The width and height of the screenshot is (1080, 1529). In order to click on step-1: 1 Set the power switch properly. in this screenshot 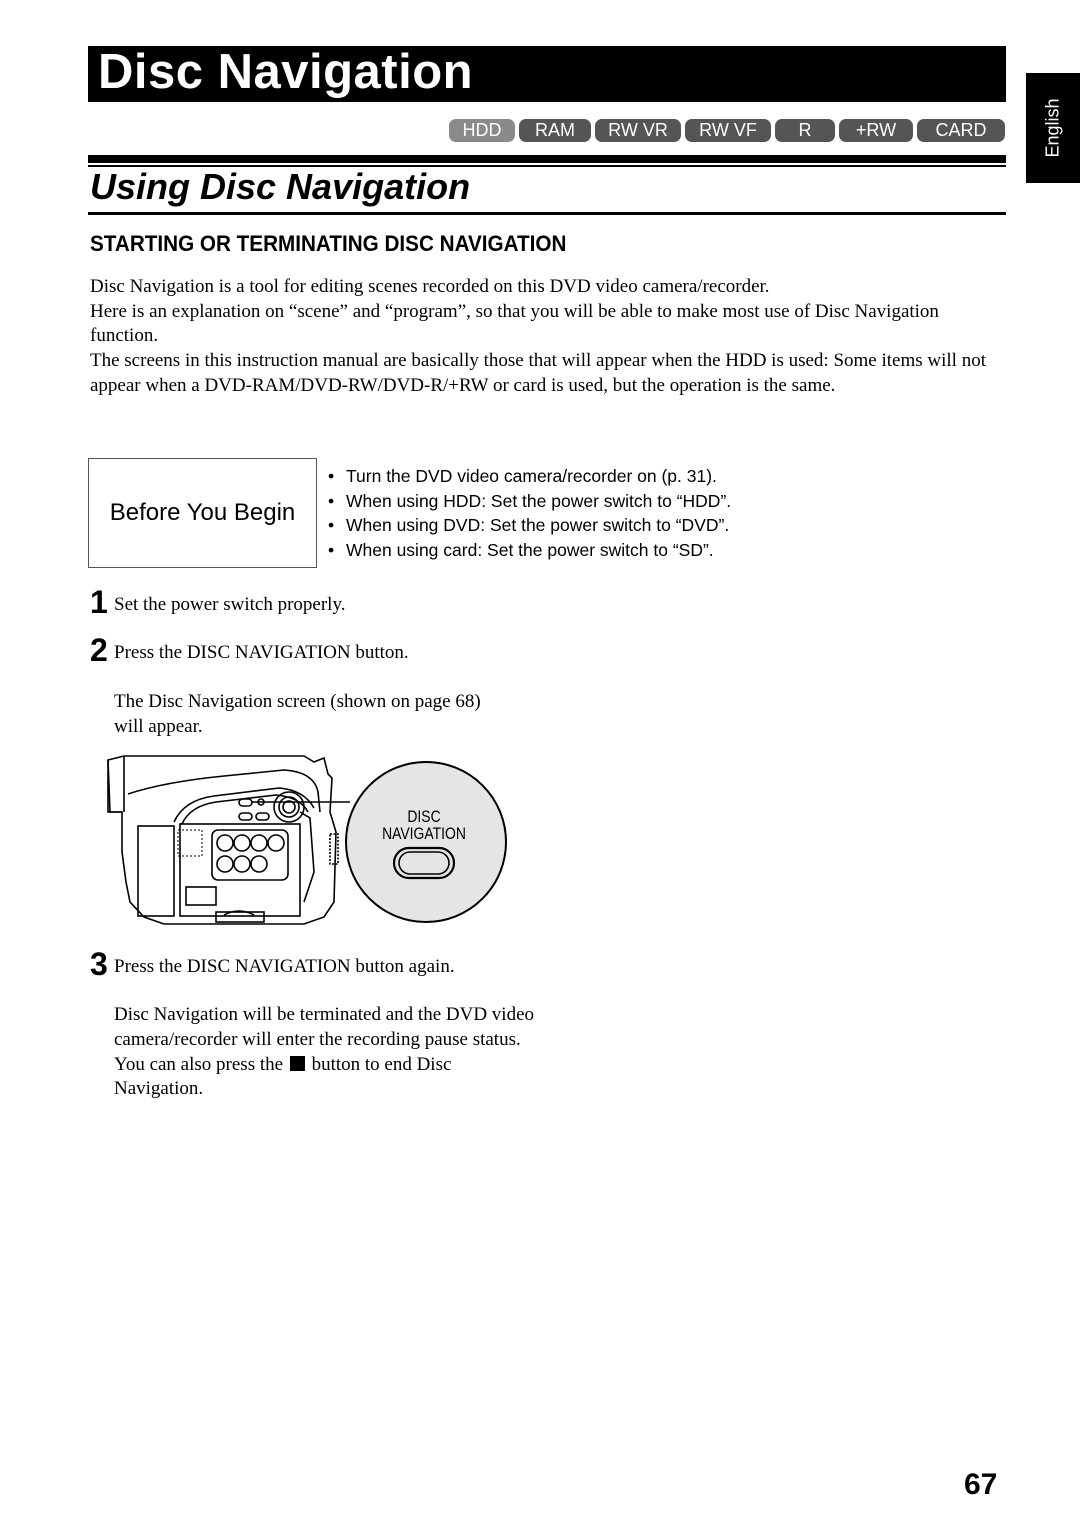, I will do `click(217, 602)`.